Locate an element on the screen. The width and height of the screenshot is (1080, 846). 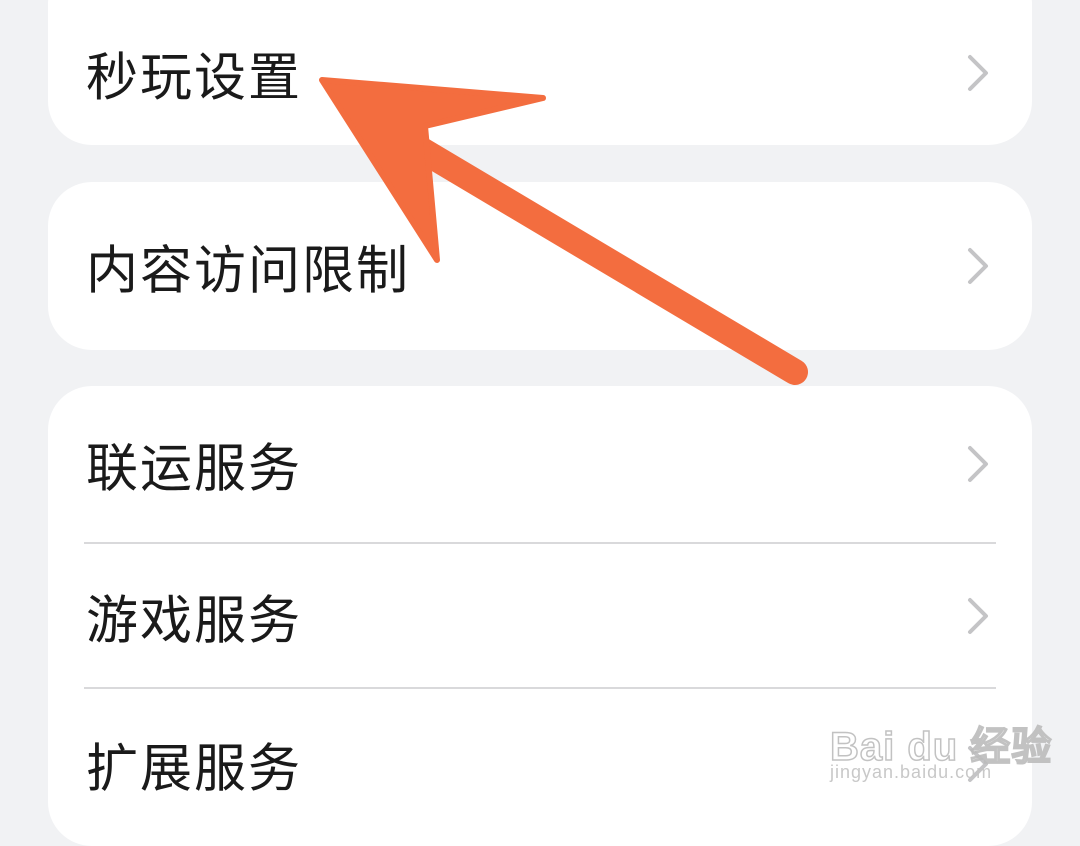
settings-item-label: 内容访问限制 is located at coordinates (248, 271).